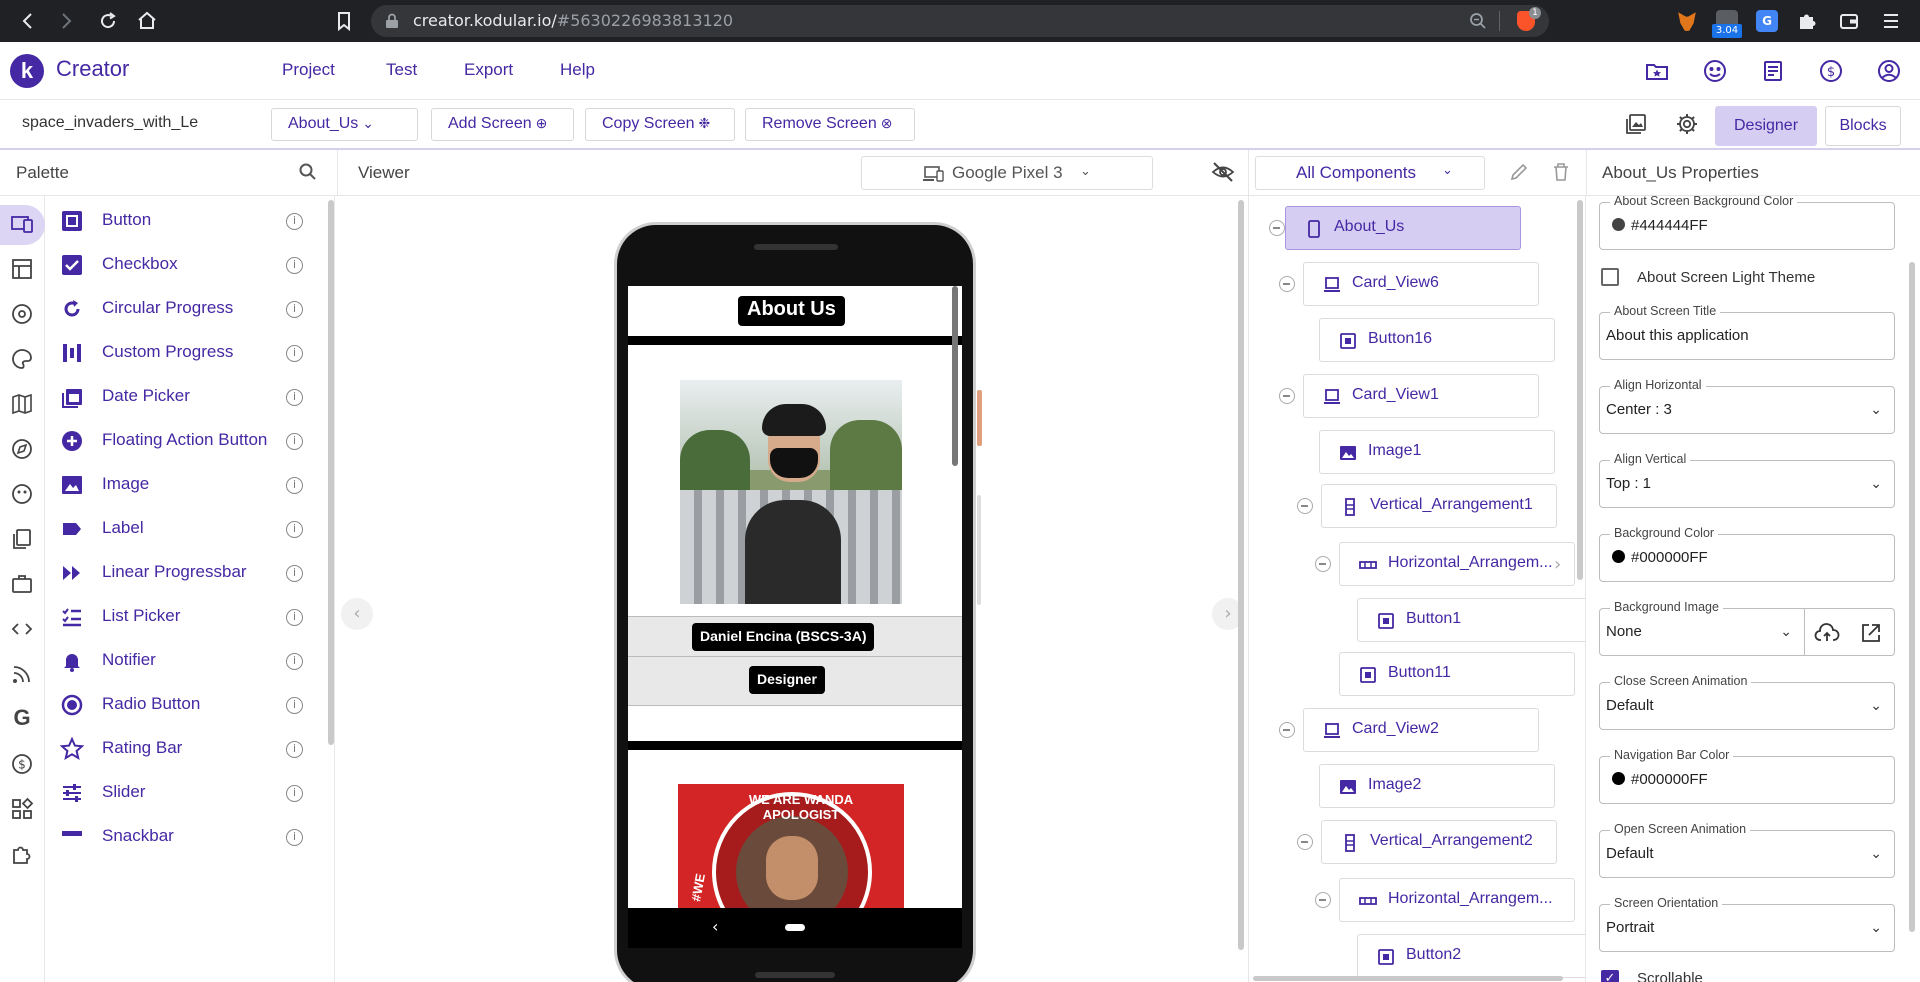  I want to click on menu-project: Project, so click(308, 70).